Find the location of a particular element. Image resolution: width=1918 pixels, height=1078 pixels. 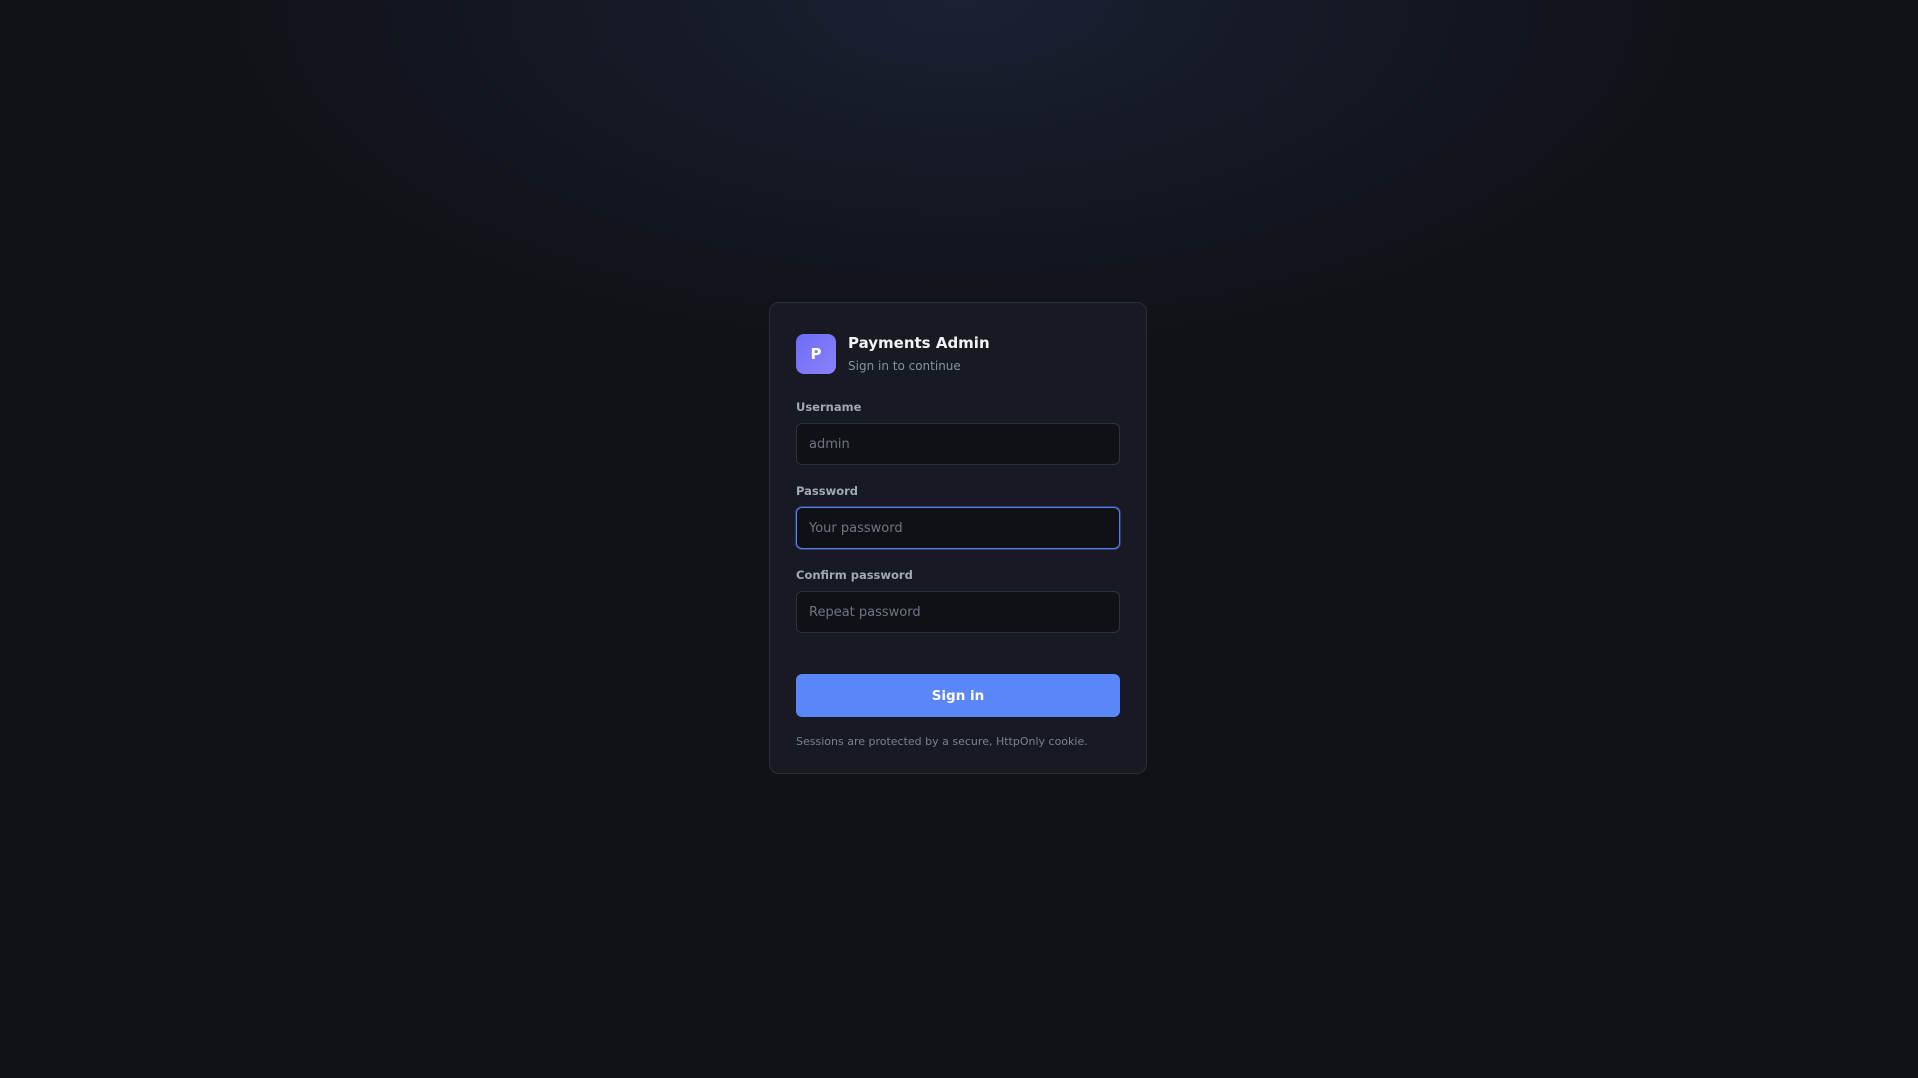

confirm-password-field-group: Confirm password is located at coordinates (958, 600).